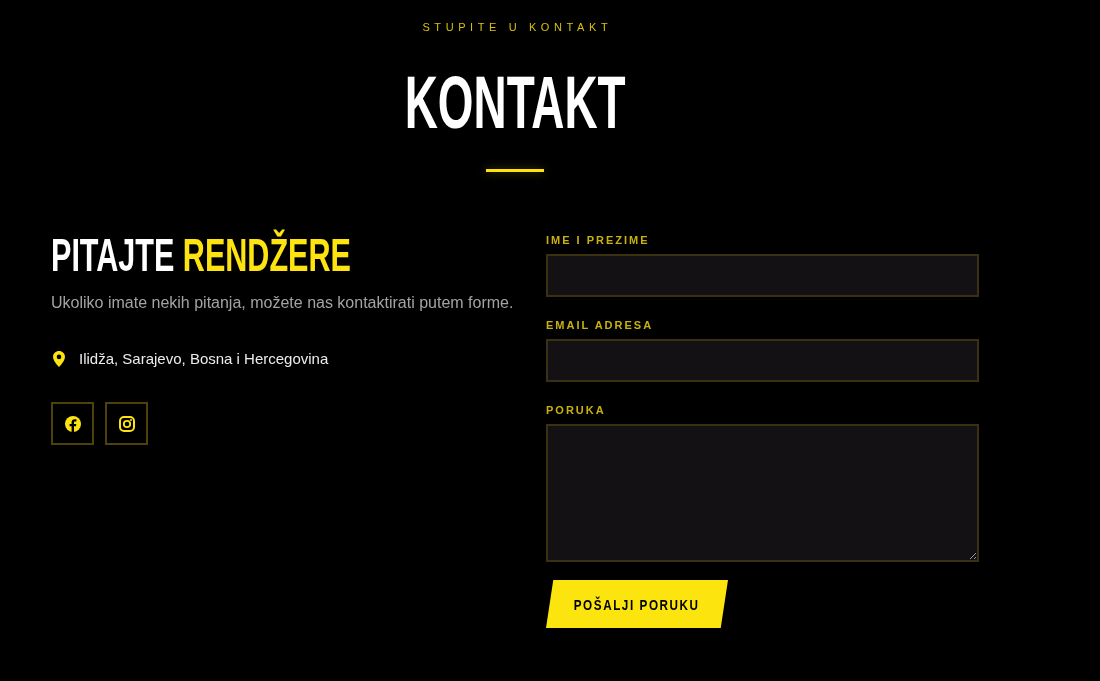 The height and width of the screenshot is (681, 1100). I want to click on submit-button: POŠALJI PORUKU, so click(637, 604).